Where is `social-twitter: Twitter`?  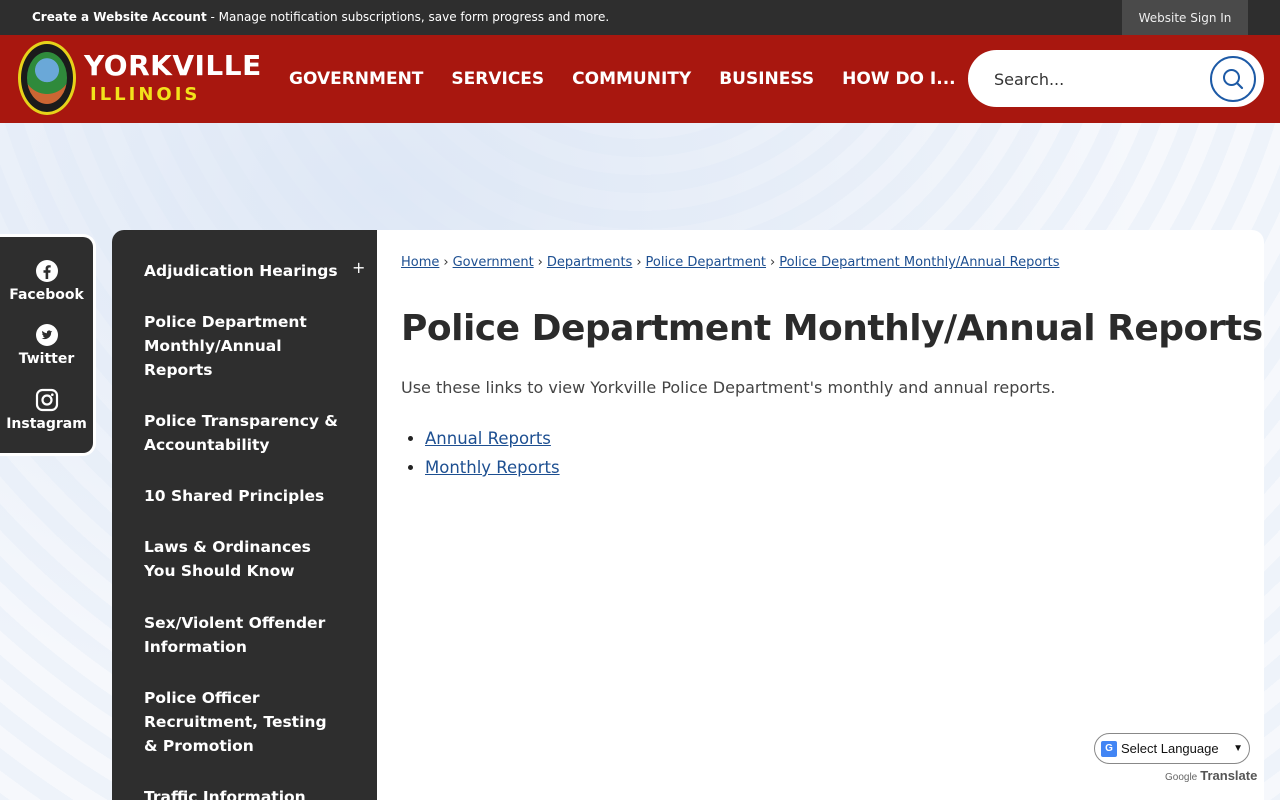 social-twitter: Twitter is located at coordinates (46, 345).